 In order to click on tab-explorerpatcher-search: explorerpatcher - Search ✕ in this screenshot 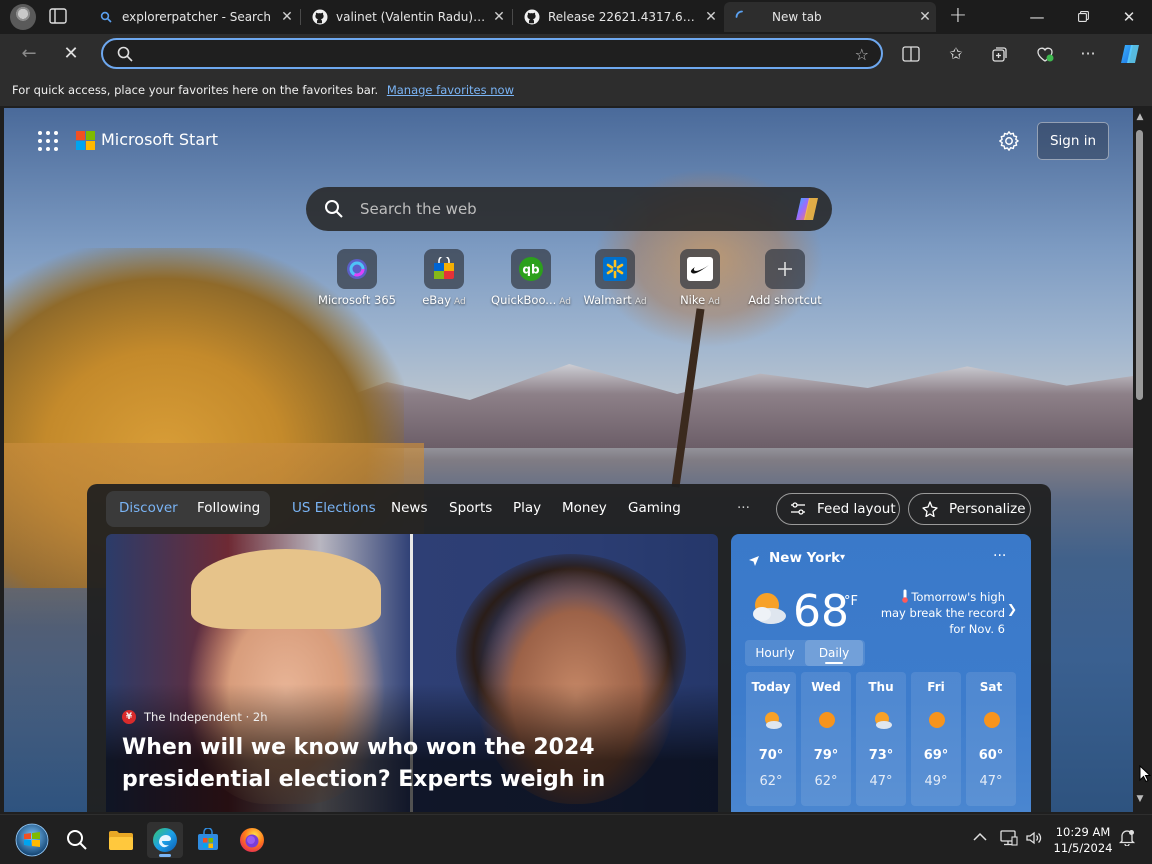, I will do `click(193, 17)`.